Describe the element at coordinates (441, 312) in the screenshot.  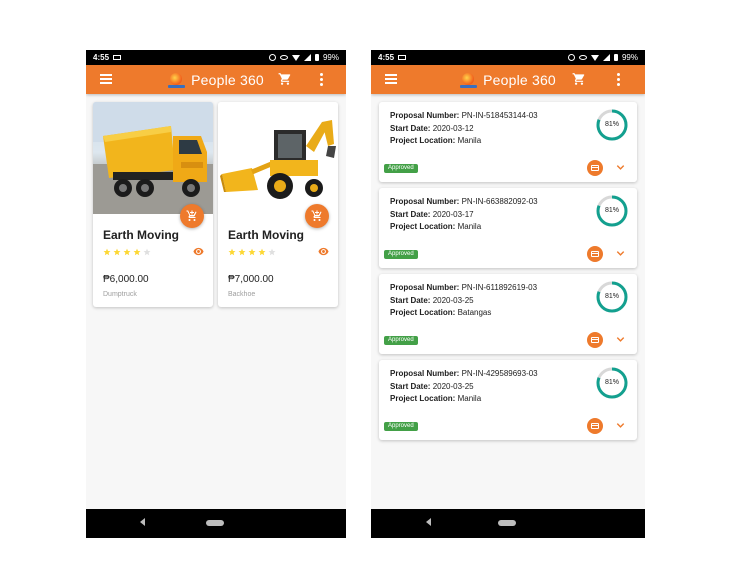
I see `project-location-row: Project Location: Batangas` at that location.